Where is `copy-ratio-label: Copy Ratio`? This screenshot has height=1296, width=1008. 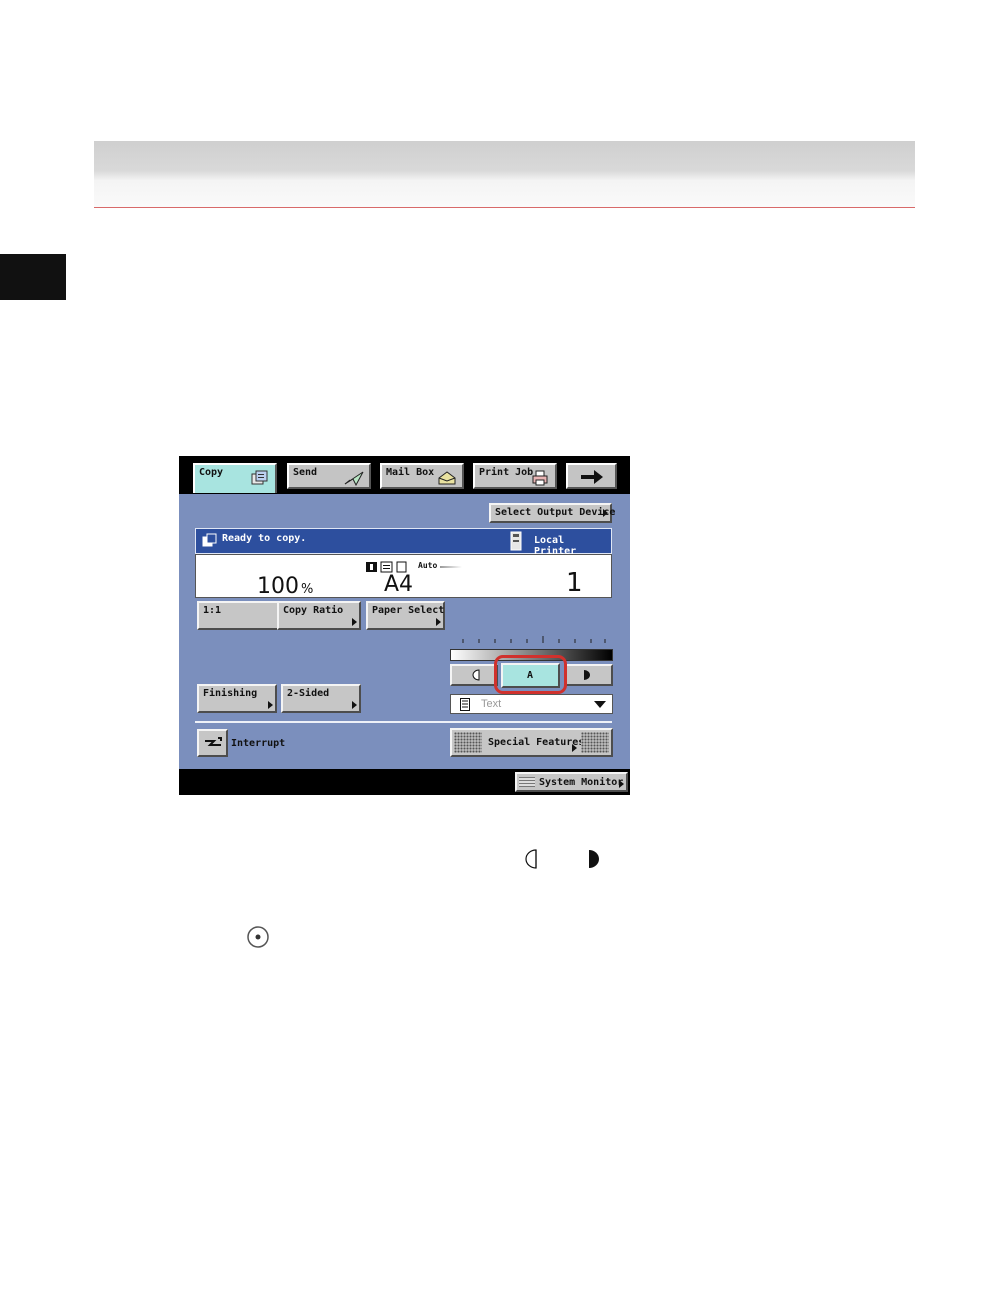
copy-ratio-label: Copy Ratio is located at coordinates (313, 610).